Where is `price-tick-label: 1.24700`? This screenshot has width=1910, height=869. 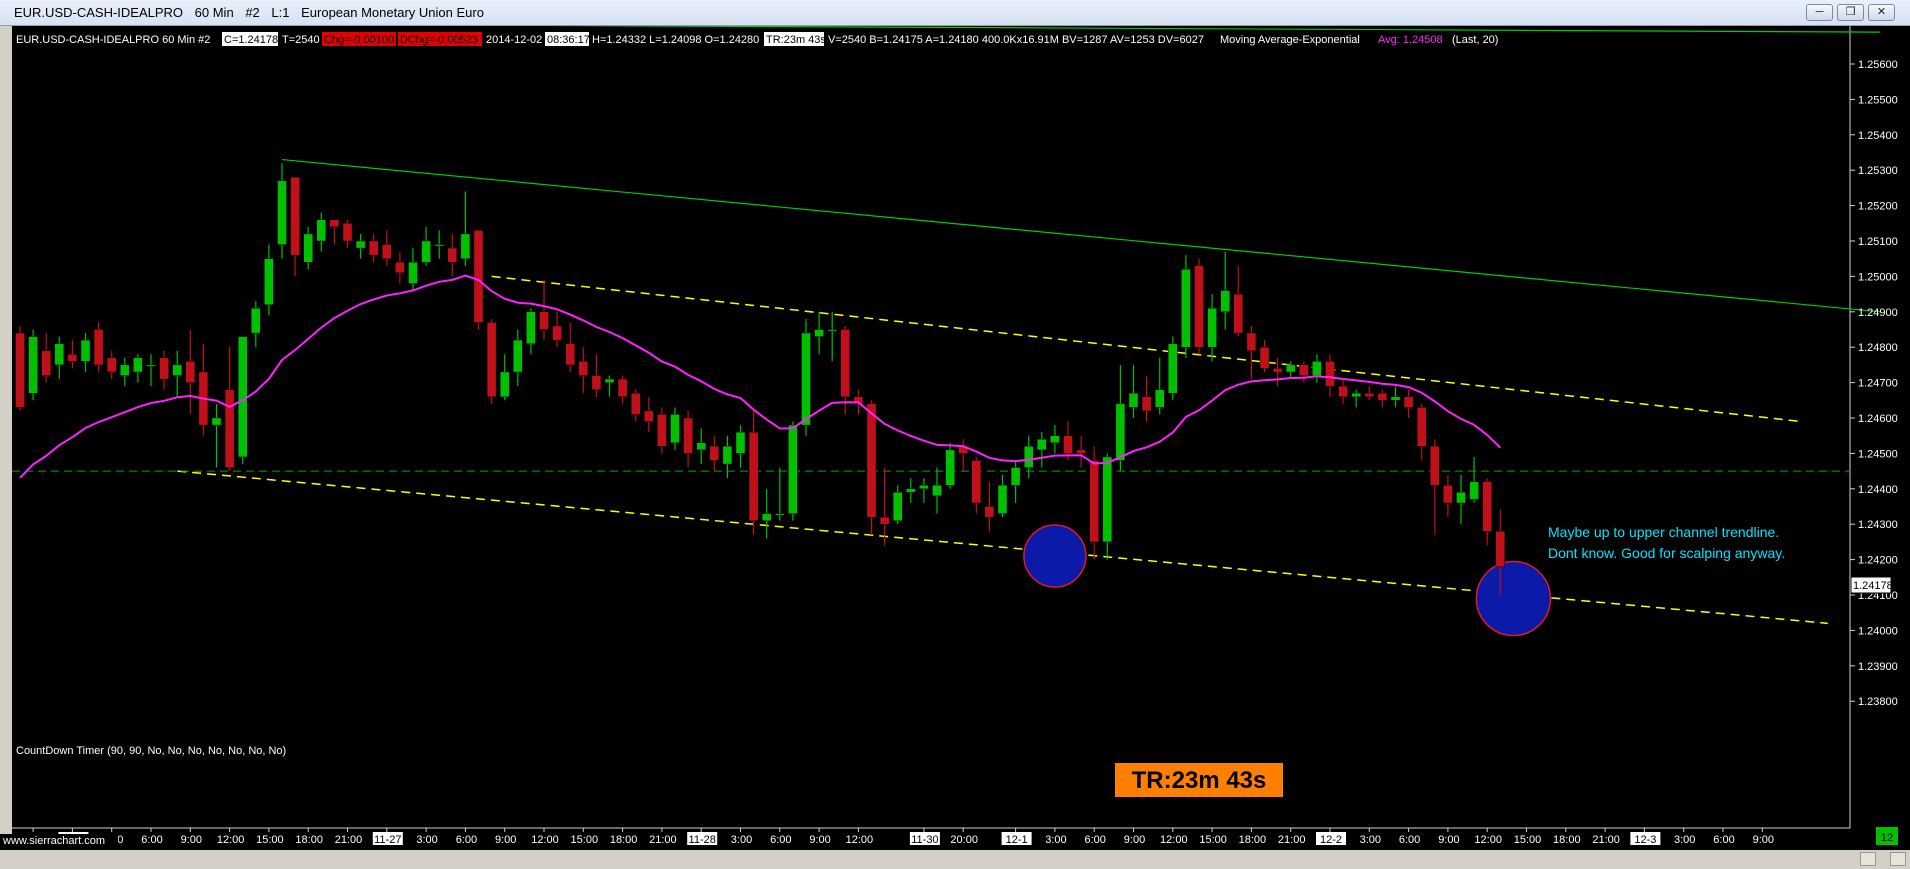
price-tick-label: 1.24700 is located at coordinates (1878, 384).